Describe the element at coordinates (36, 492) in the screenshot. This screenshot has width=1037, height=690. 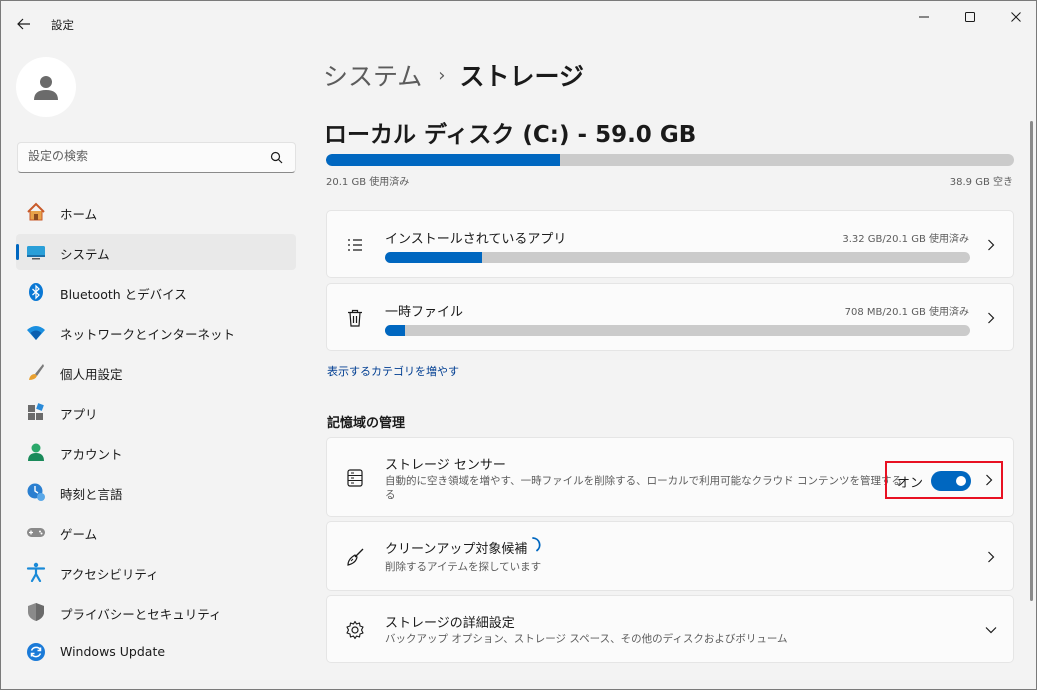
I see `time-language-icon` at that location.